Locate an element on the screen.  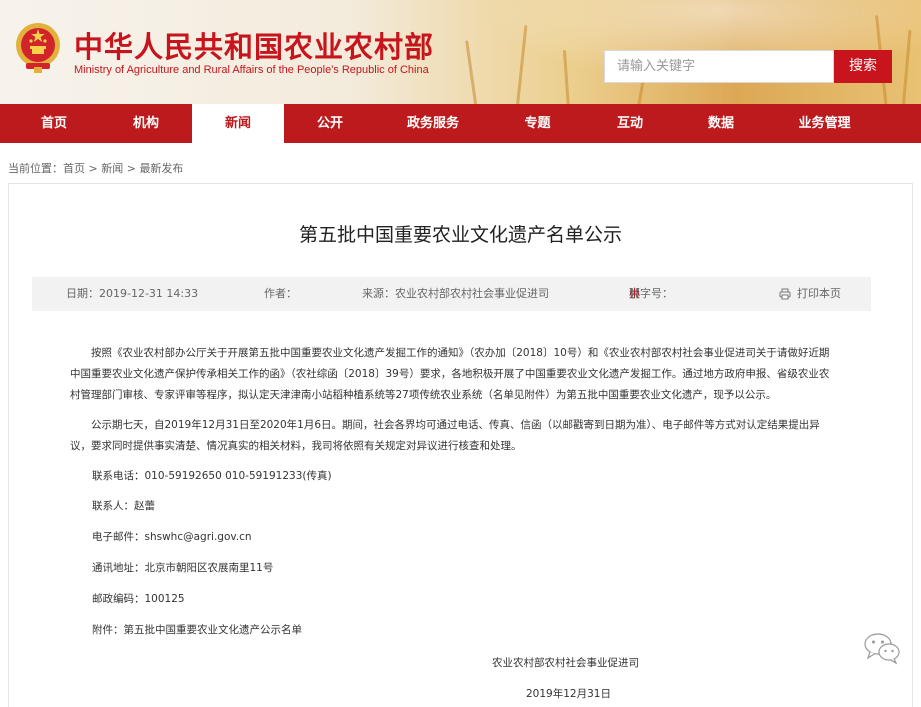
printer-icon is located at coordinates (785, 294).